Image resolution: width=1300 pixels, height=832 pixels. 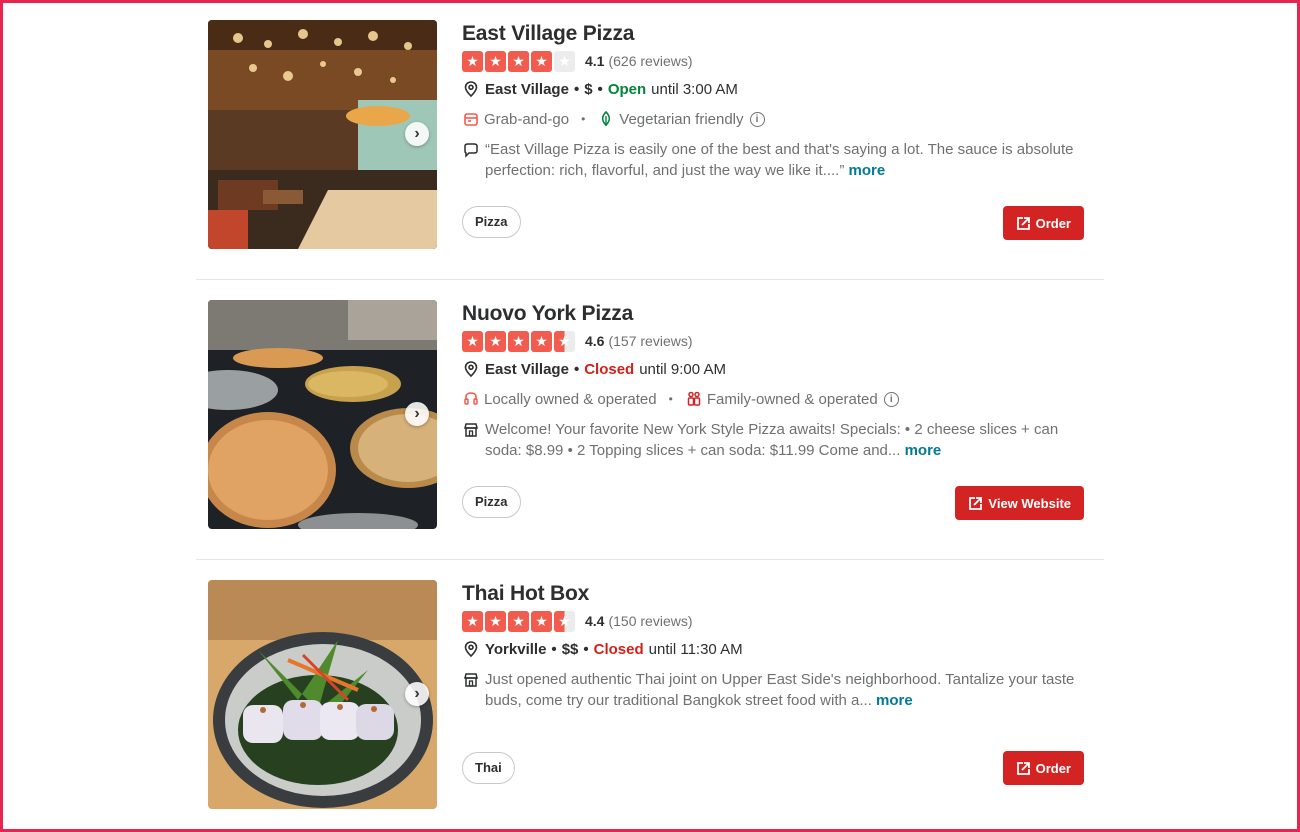 I want to click on amenity-label: Vegetarian friendly, so click(x=681, y=119).